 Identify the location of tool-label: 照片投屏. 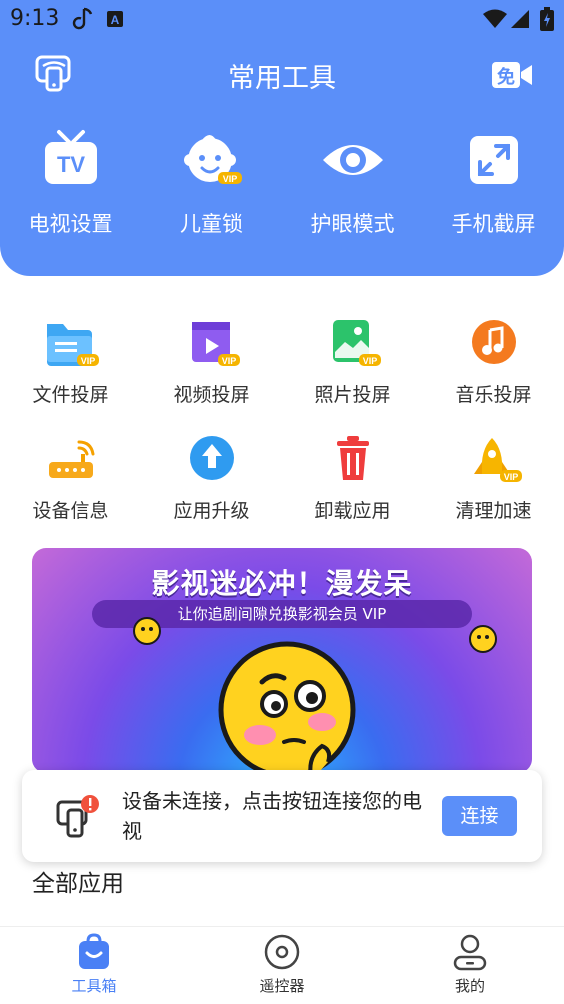
(352, 395).